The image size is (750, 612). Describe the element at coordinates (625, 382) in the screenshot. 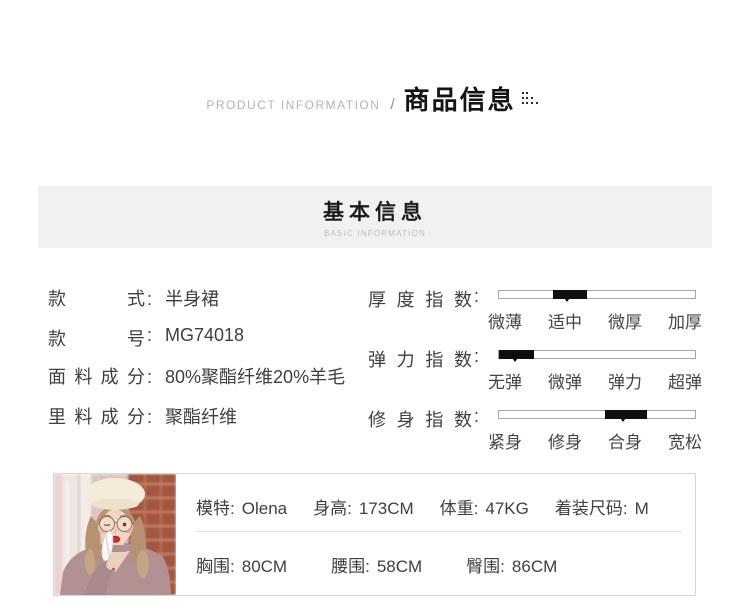

I see `indicator-option: 弹力` at that location.